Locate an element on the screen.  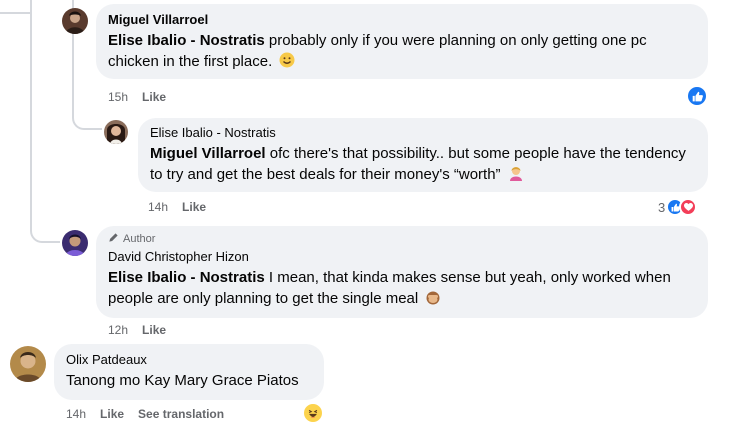
comment-time: 12h is located at coordinates (118, 330).